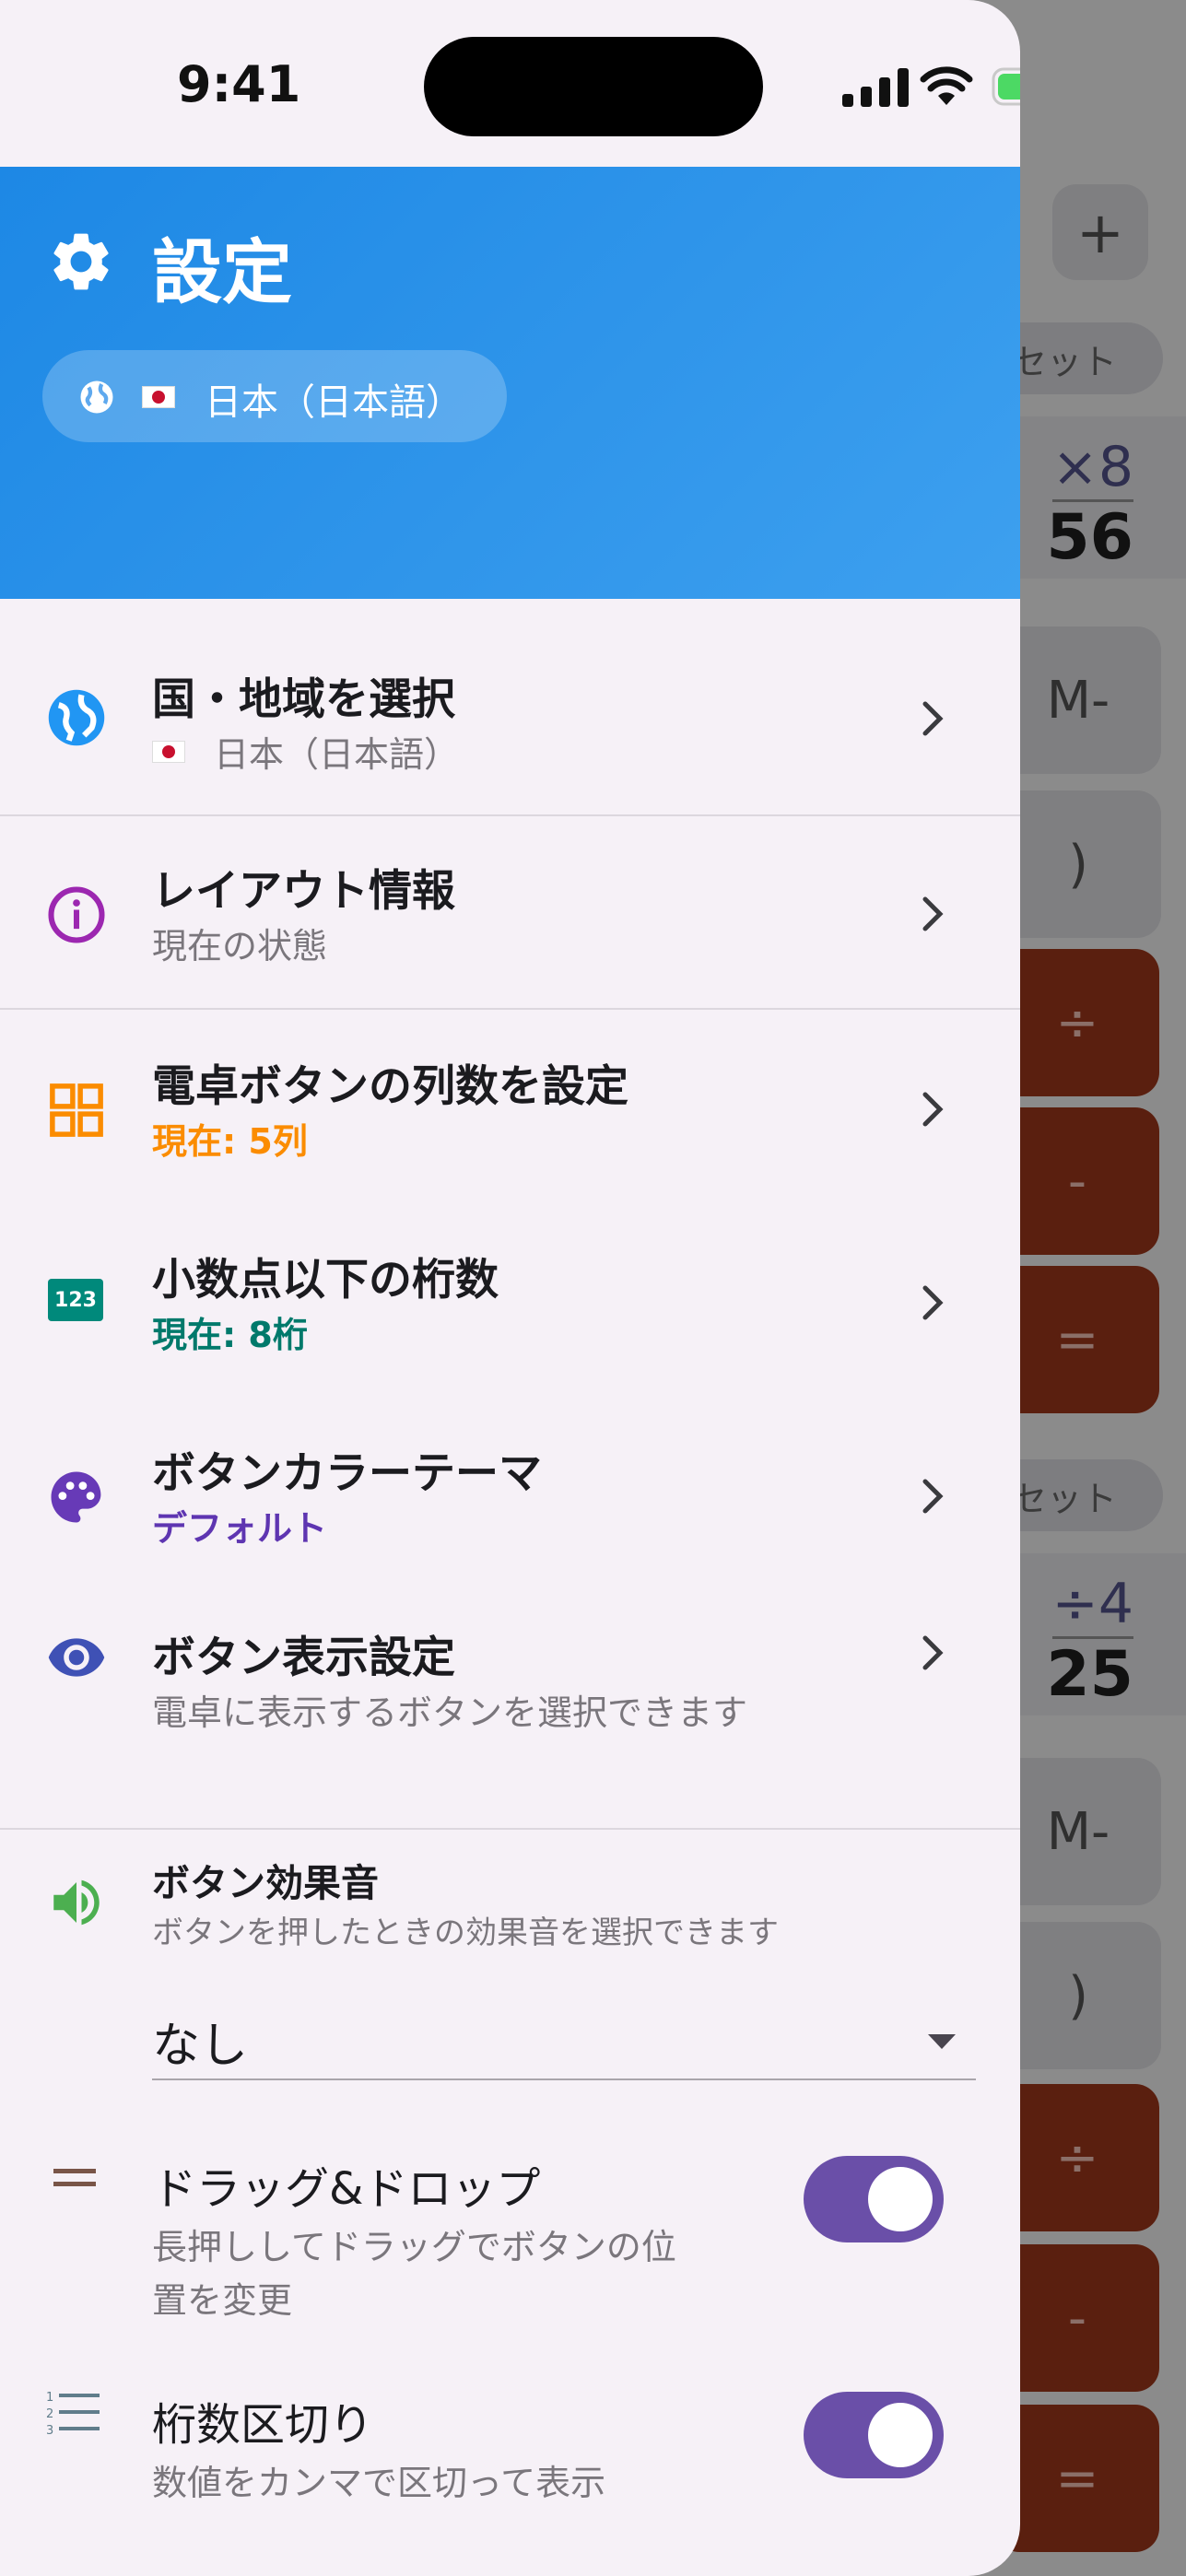 Image resolution: width=1186 pixels, height=2576 pixels. Describe the element at coordinates (346, 2189) in the screenshot. I see `drag-drop-title: ドラッグ&ドロップ` at that location.